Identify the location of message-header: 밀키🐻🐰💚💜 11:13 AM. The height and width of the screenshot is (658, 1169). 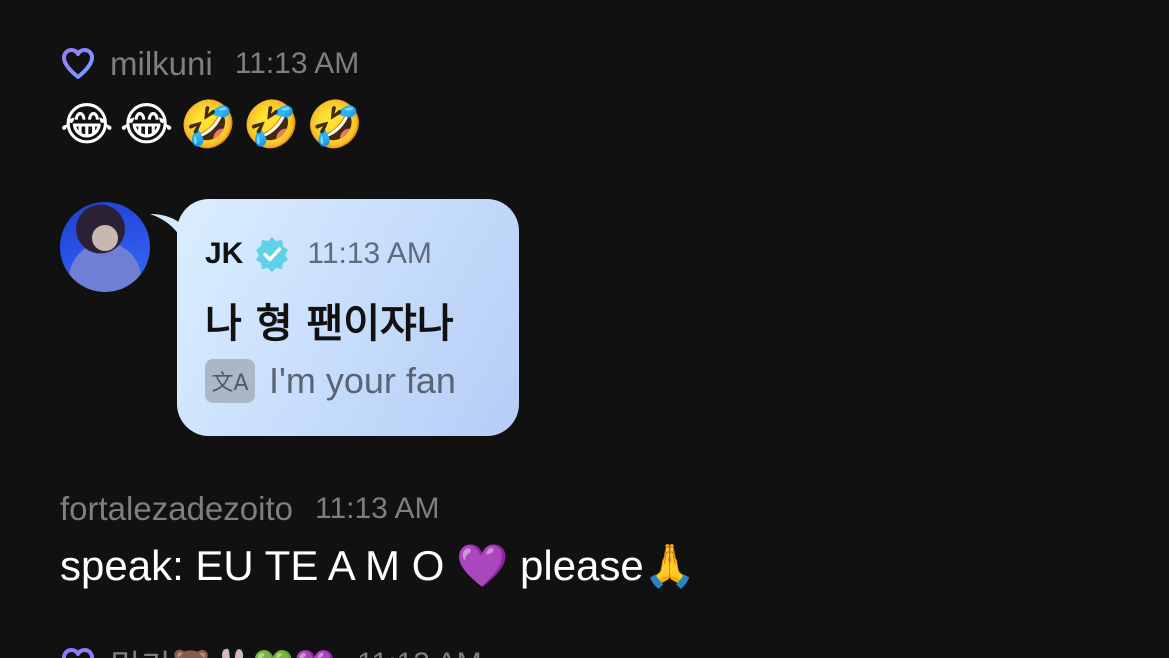
(271, 649).